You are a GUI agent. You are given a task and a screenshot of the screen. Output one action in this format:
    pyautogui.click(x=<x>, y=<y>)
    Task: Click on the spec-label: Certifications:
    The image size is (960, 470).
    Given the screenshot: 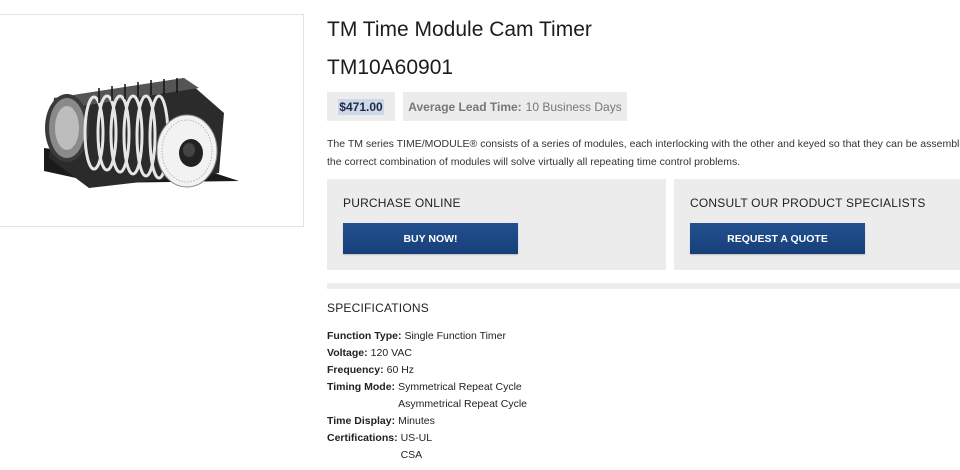 What is the action you would take?
    pyautogui.click(x=362, y=438)
    